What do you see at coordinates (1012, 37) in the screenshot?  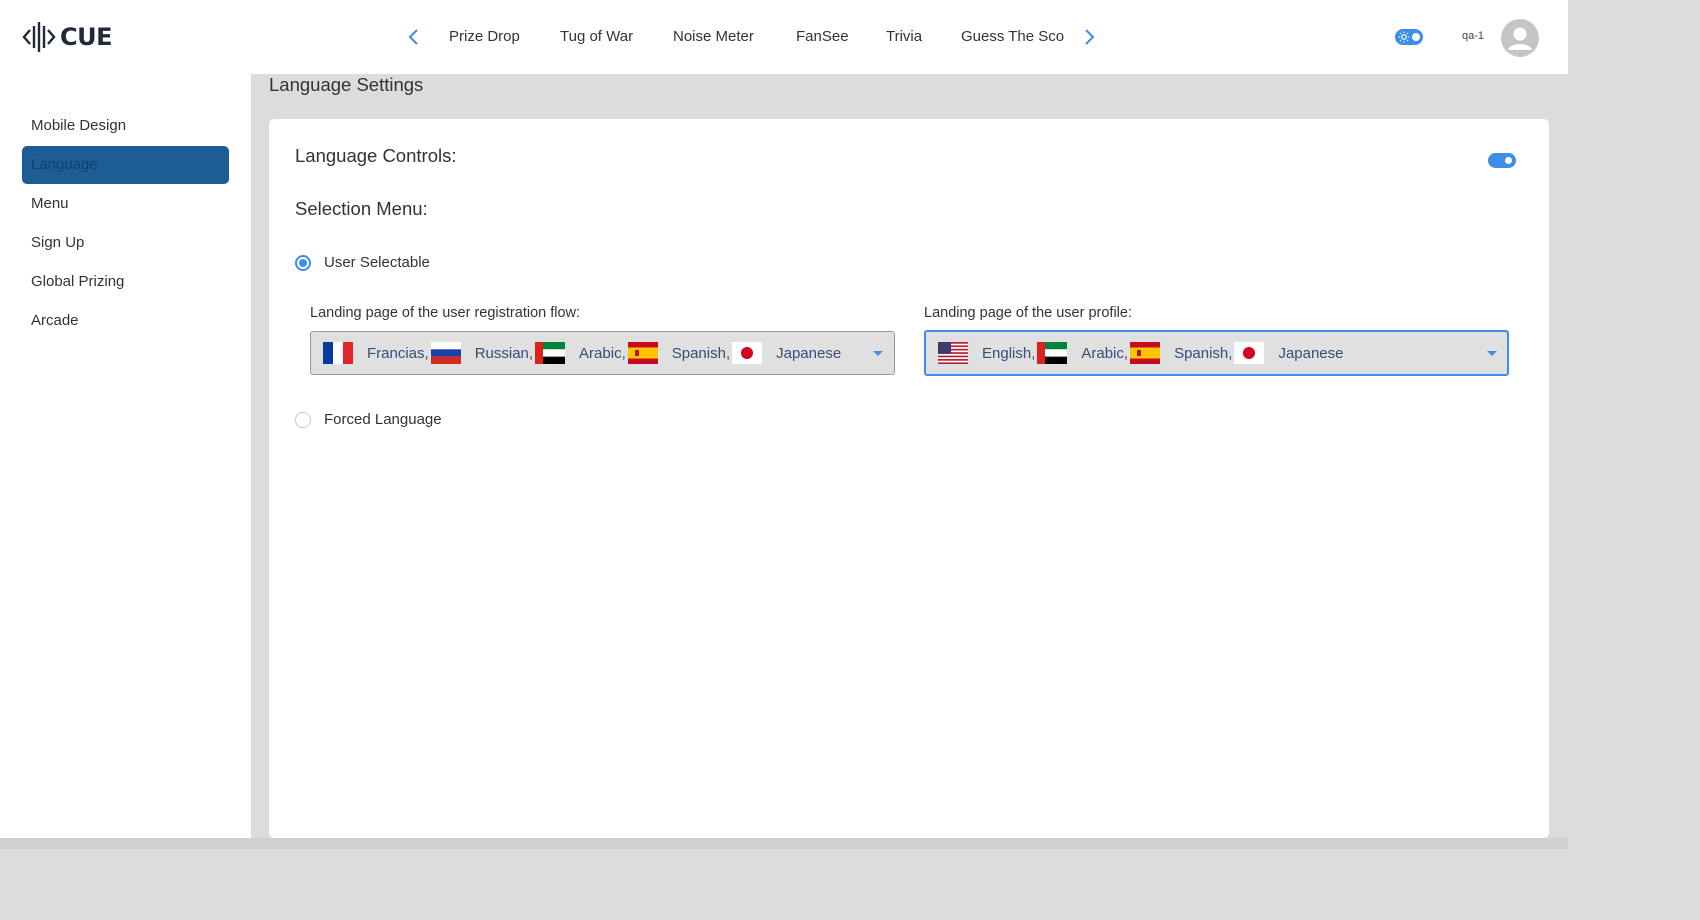 I see `tab-guess-the-score: Guess The Sco` at bounding box center [1012, 37].